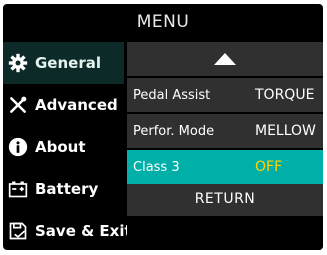 This screenshot has width=327, height=255. What do you see at coordinates (18, 147) in the screenshot?
I see `info-icon` at bounding box center [18, 147].